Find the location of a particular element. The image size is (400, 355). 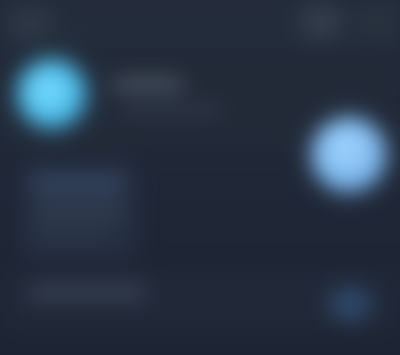

profile-subtitle-placeholder is located at coordinates (171, 110).